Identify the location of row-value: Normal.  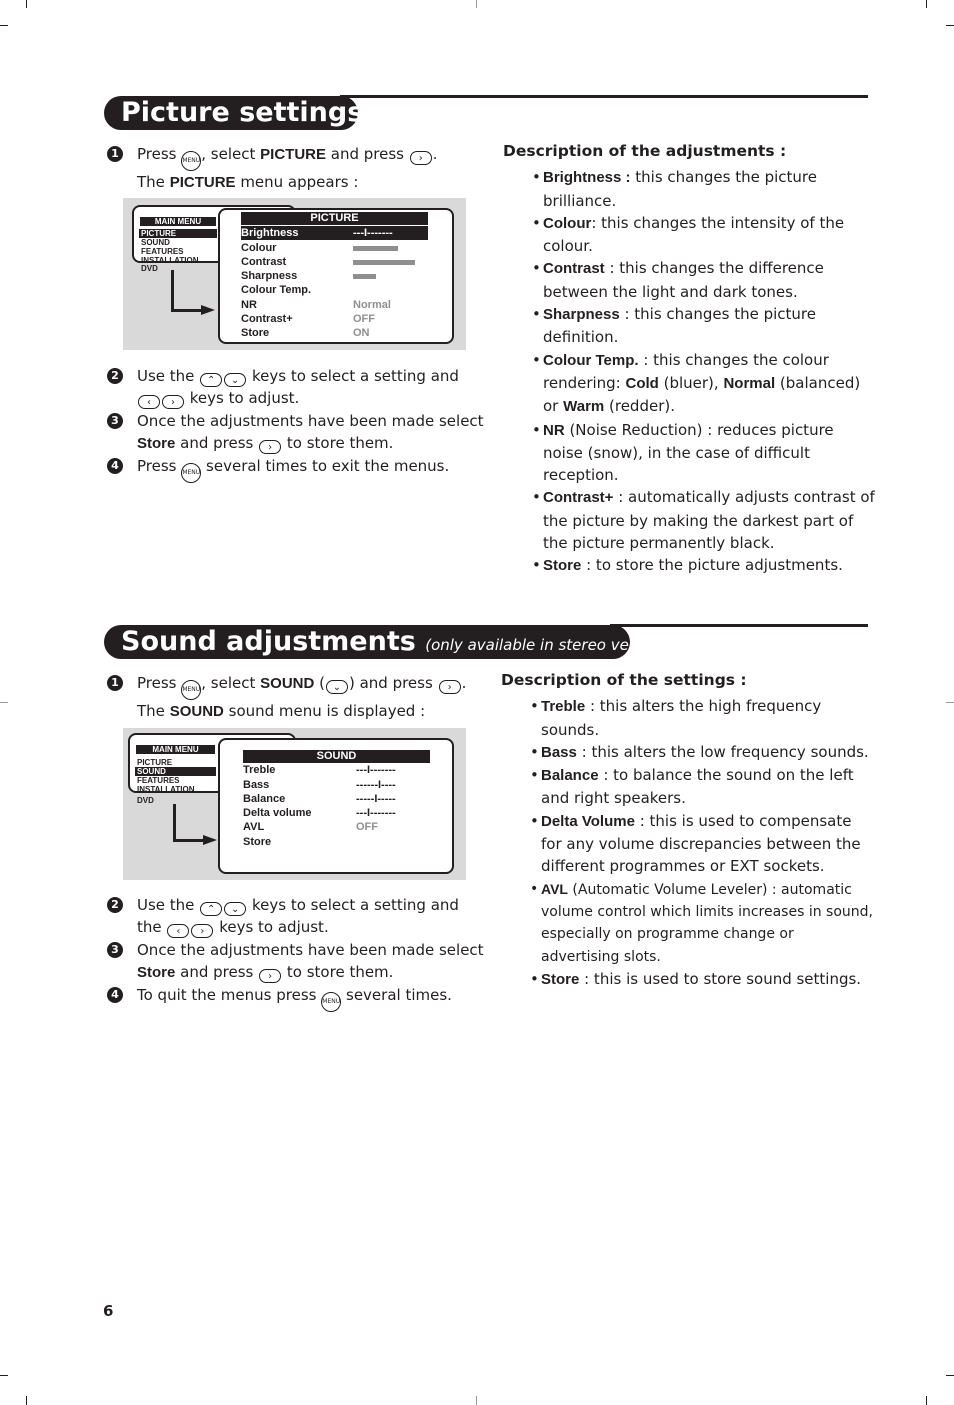
(372, 305).